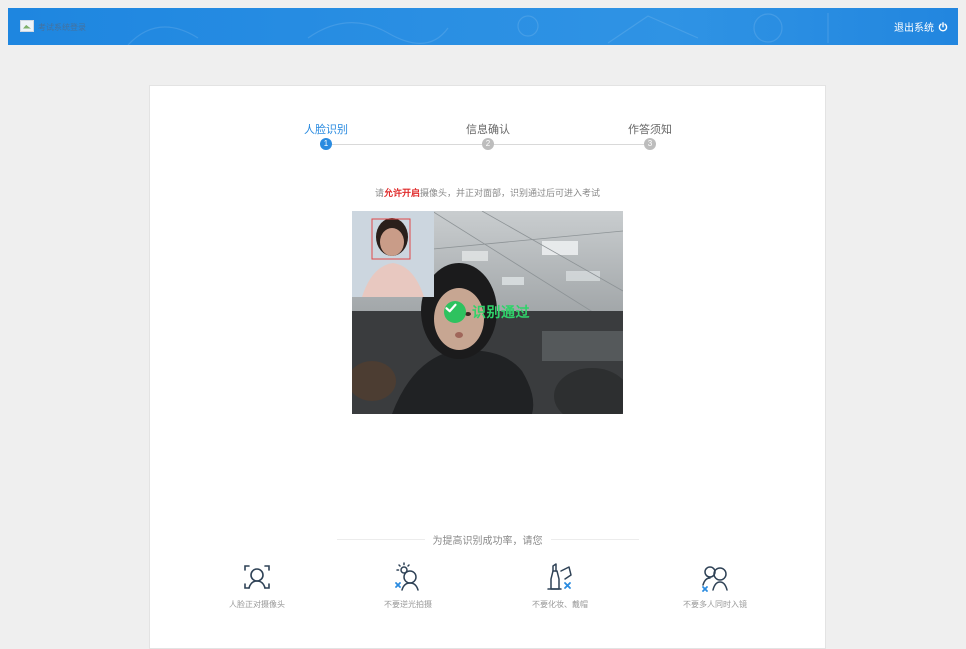 This screenshot has height=649, width=966. What do you see at coordinates (326, 144) in the screenshot?
I see `step-dot-1: 1` at bounding box center [326, 144].